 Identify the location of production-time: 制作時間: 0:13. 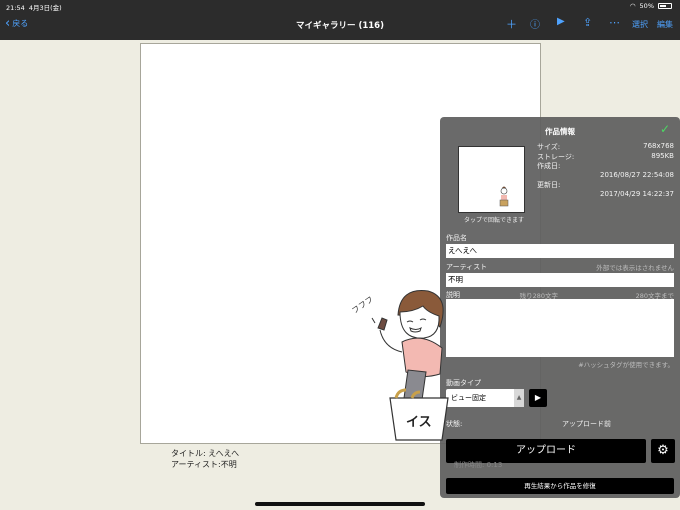
(478, 465).